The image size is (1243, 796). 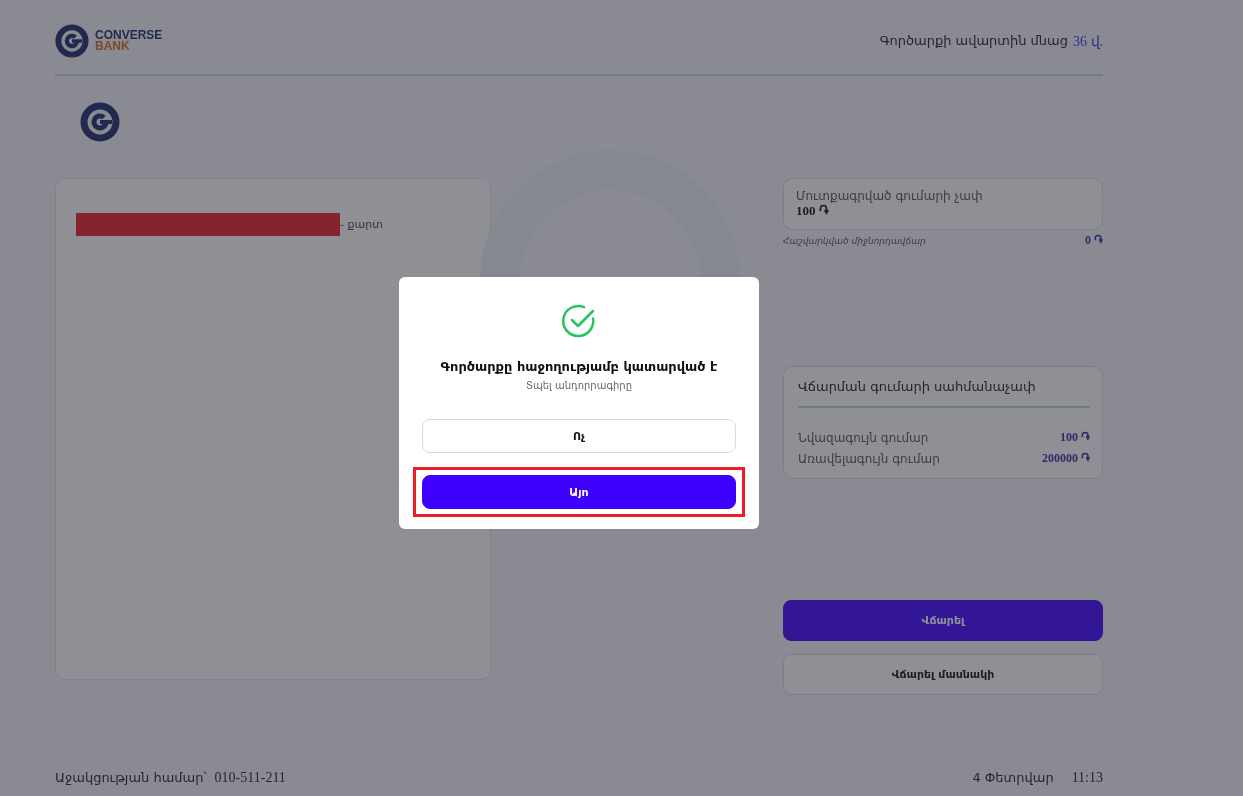 What do you see at coordinates (869, 458) in the screenshot?
I see `limit-label: Առավելագույն գումար` at bounding box center [869, 458].